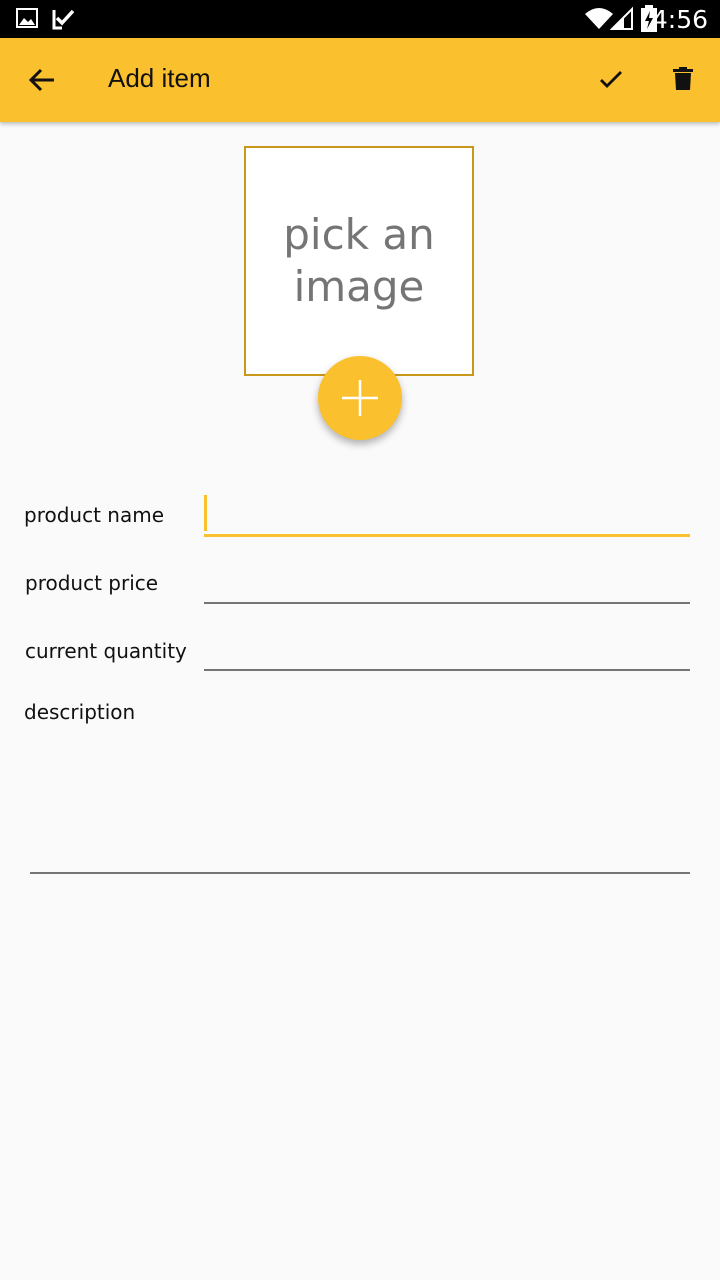  What do you see at coordinates (447, 514) in the screenshot?
I see `product-name-input` at bounding box center [447, 514].